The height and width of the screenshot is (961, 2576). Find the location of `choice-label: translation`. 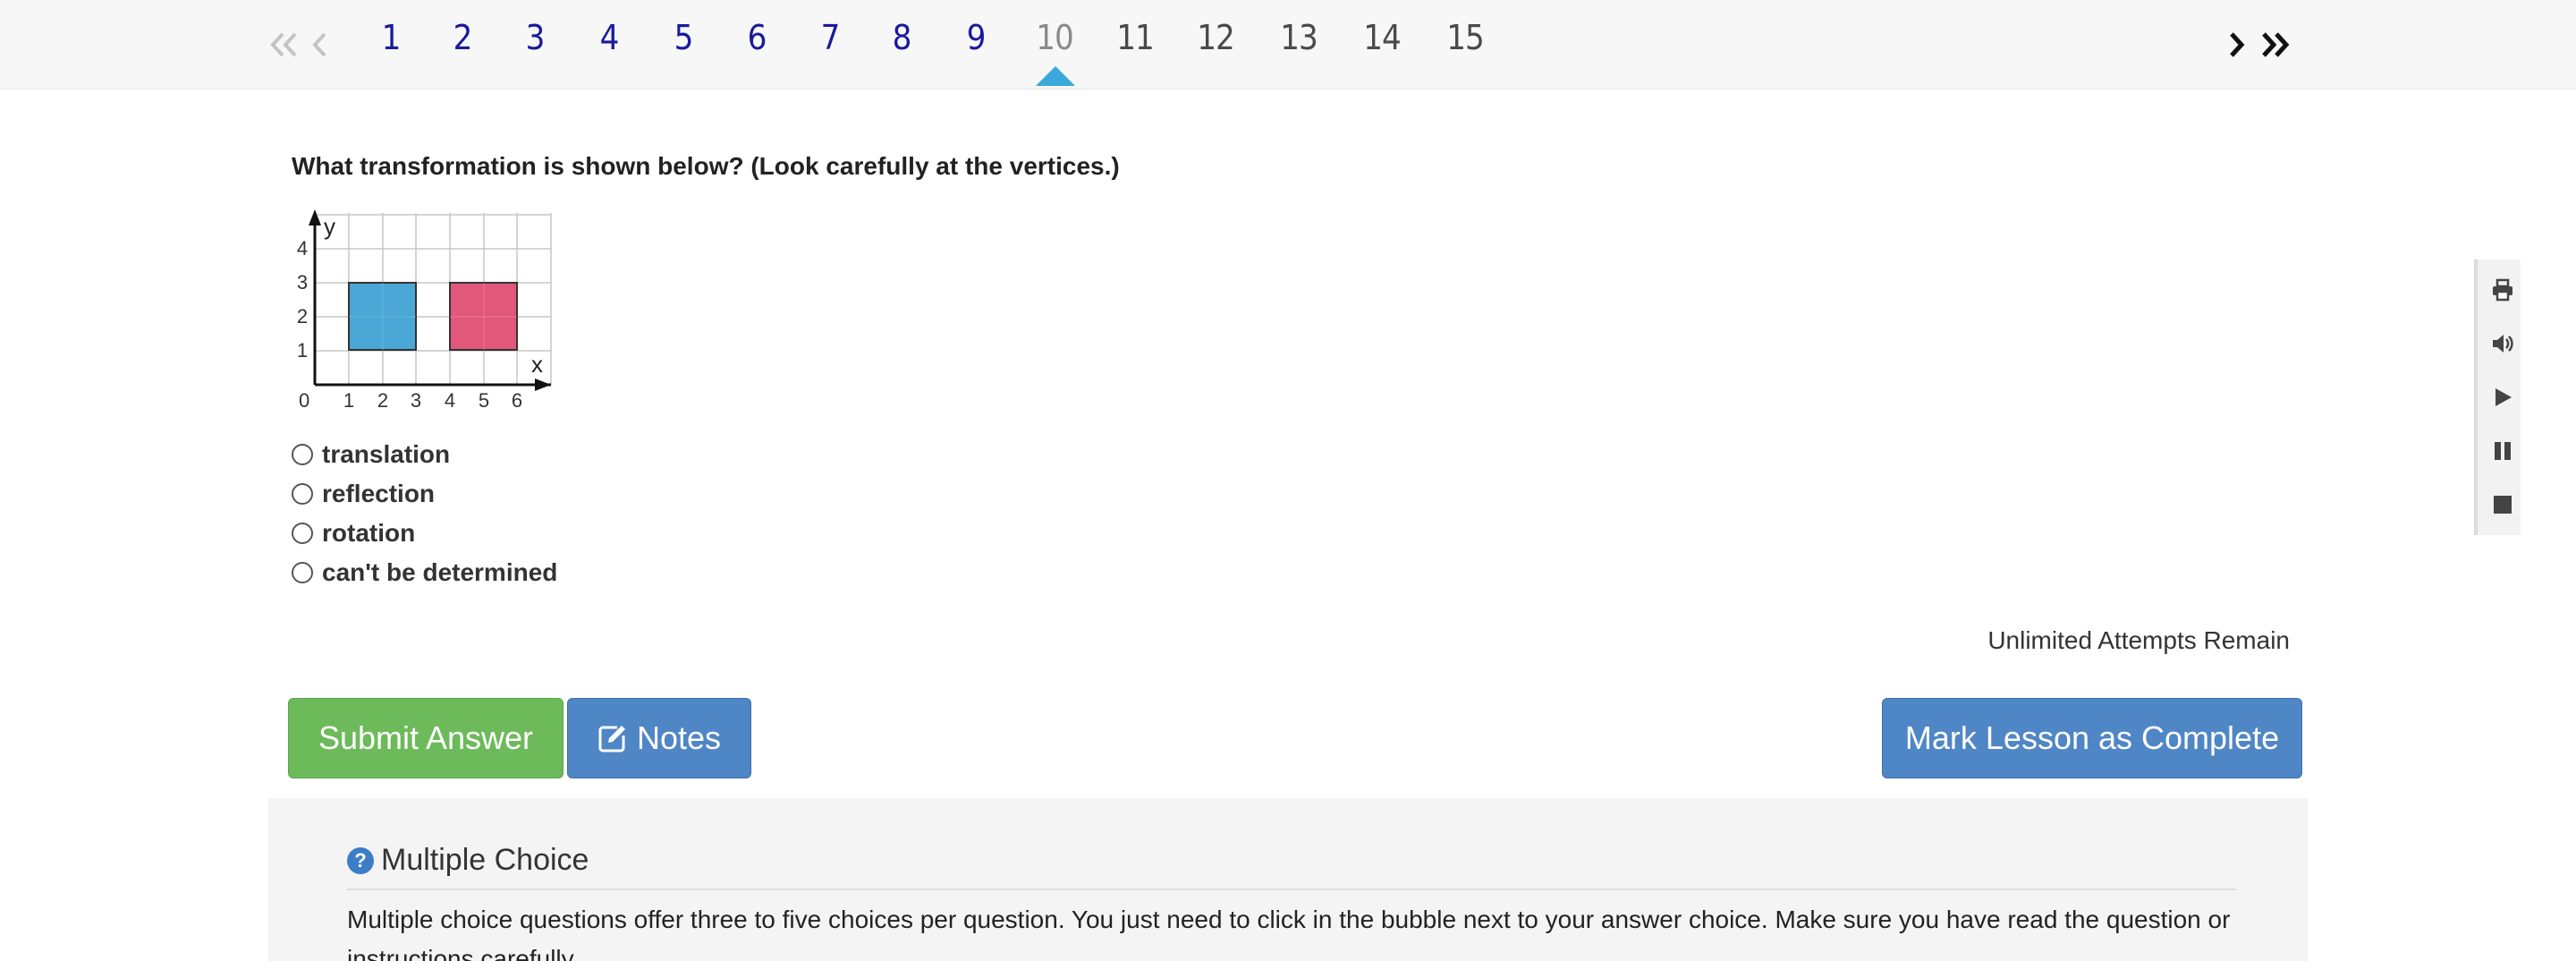

choice-label: translation is located at coordinates (386, 454).